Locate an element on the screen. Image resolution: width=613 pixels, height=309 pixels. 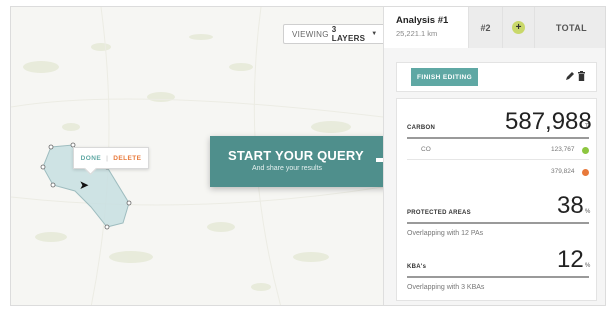
kba-divider is located at coordinates (498, 277).